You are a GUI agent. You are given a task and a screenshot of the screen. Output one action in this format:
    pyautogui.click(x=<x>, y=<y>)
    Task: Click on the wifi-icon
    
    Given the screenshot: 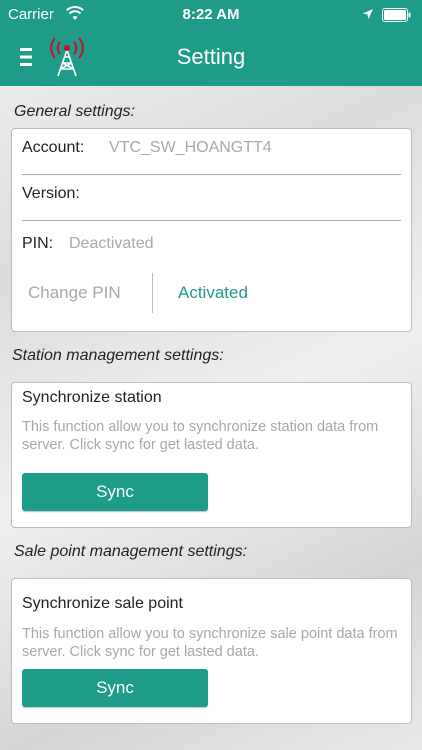 What is the action you would take?
    pyautogui.click(x=75, y=13)
    